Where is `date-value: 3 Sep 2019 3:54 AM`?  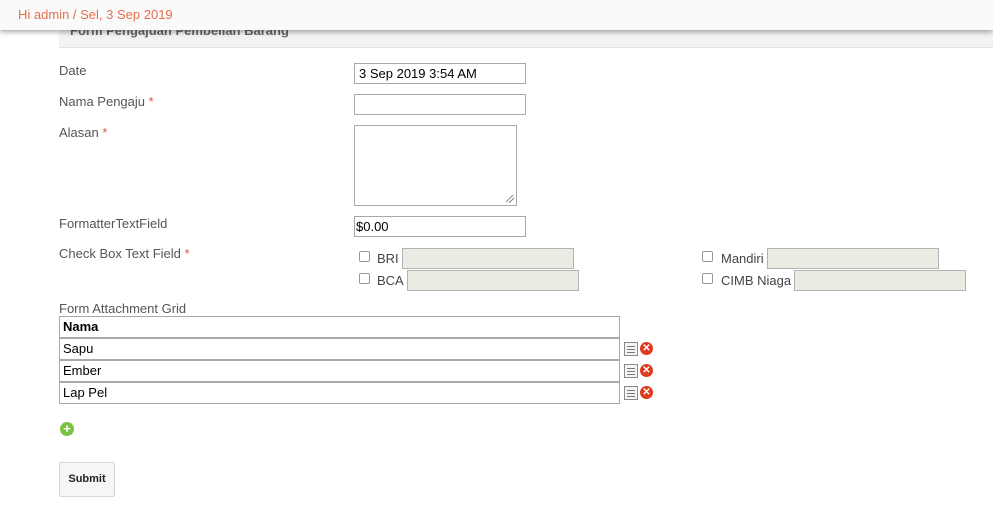 date-value: 3 Sep 2019 3:54 AM is located at coordinates (418, 73).